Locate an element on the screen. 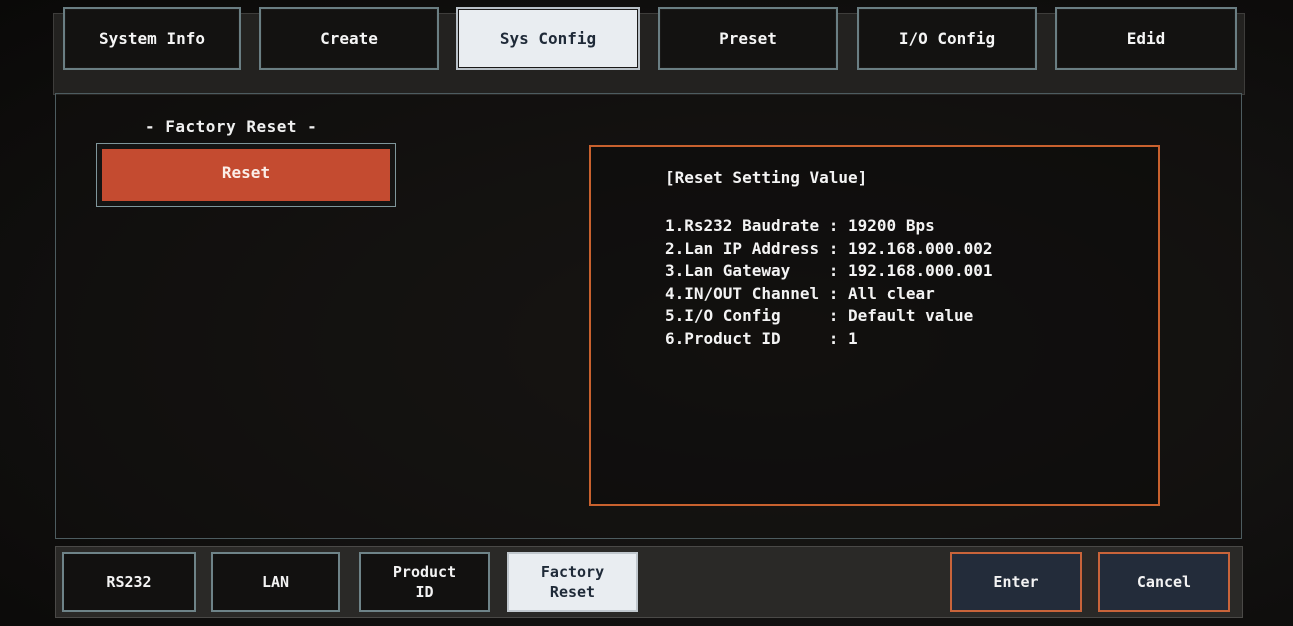  tab-label: Edid is located at coordinates (1146, 38).